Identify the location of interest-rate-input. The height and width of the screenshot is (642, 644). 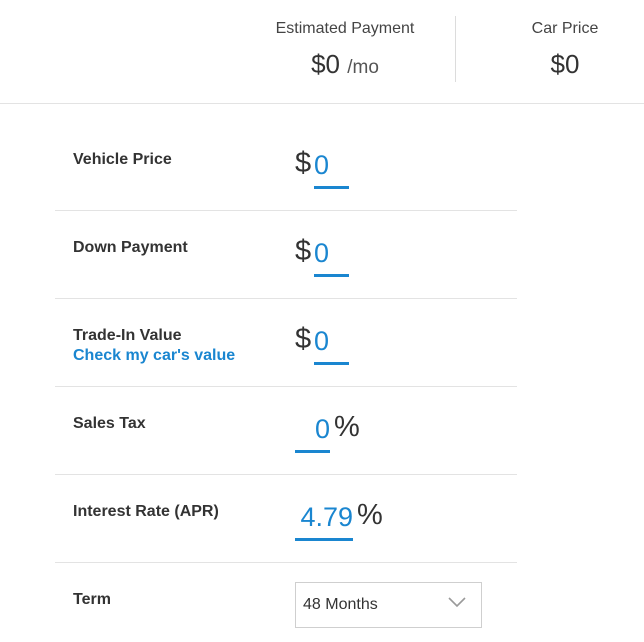
(324, 519).